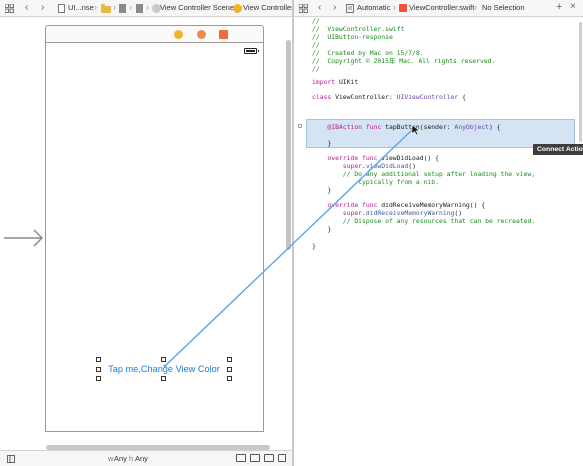 This screenshot has height=466, width=583. I want to click on code-line: // ViewController.swift, so click(358, 29).